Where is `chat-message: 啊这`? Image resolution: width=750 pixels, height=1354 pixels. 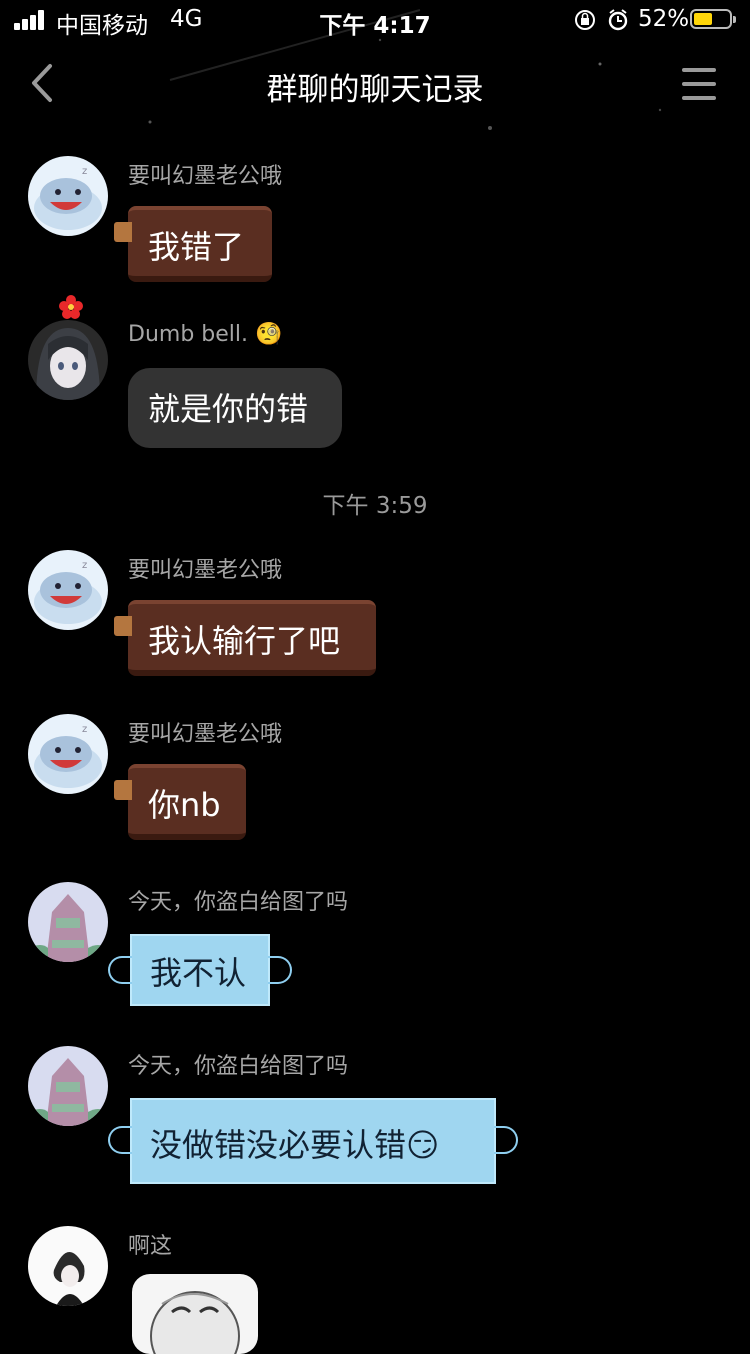 chat-message: 啊这 is located at coordinates (375, 1277).